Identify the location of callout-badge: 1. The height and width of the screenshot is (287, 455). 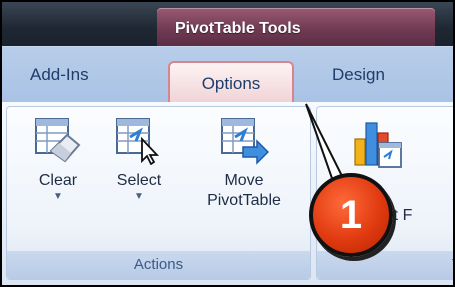
(351, 215).